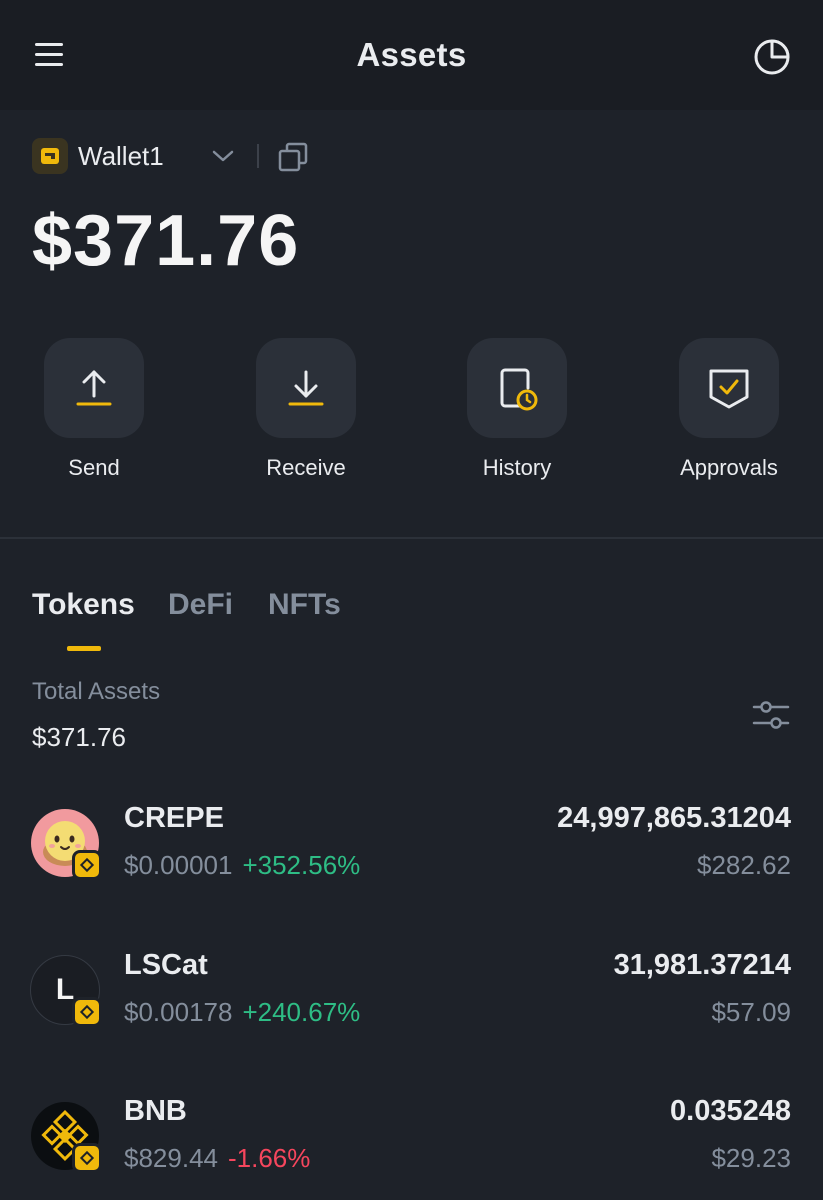  What do you see at coordinates (223, 156) in the screenshot?
I see `chevron-down-icon` at bounding box center [223, 156].